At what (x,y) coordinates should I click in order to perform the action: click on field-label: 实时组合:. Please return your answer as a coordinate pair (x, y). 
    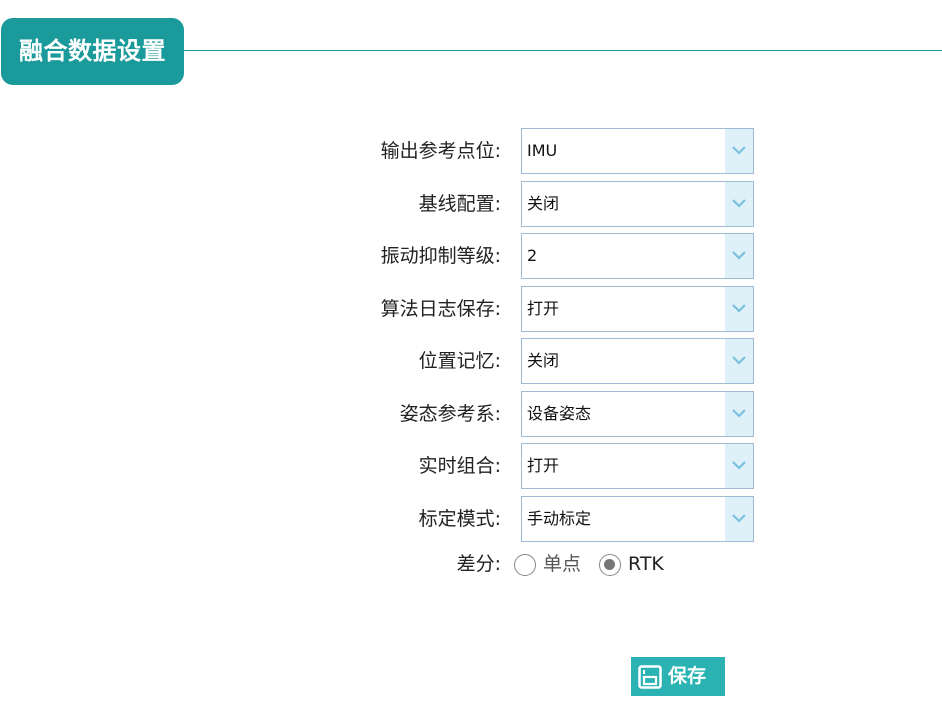
    Looking at the image, I should click on (459, 466).